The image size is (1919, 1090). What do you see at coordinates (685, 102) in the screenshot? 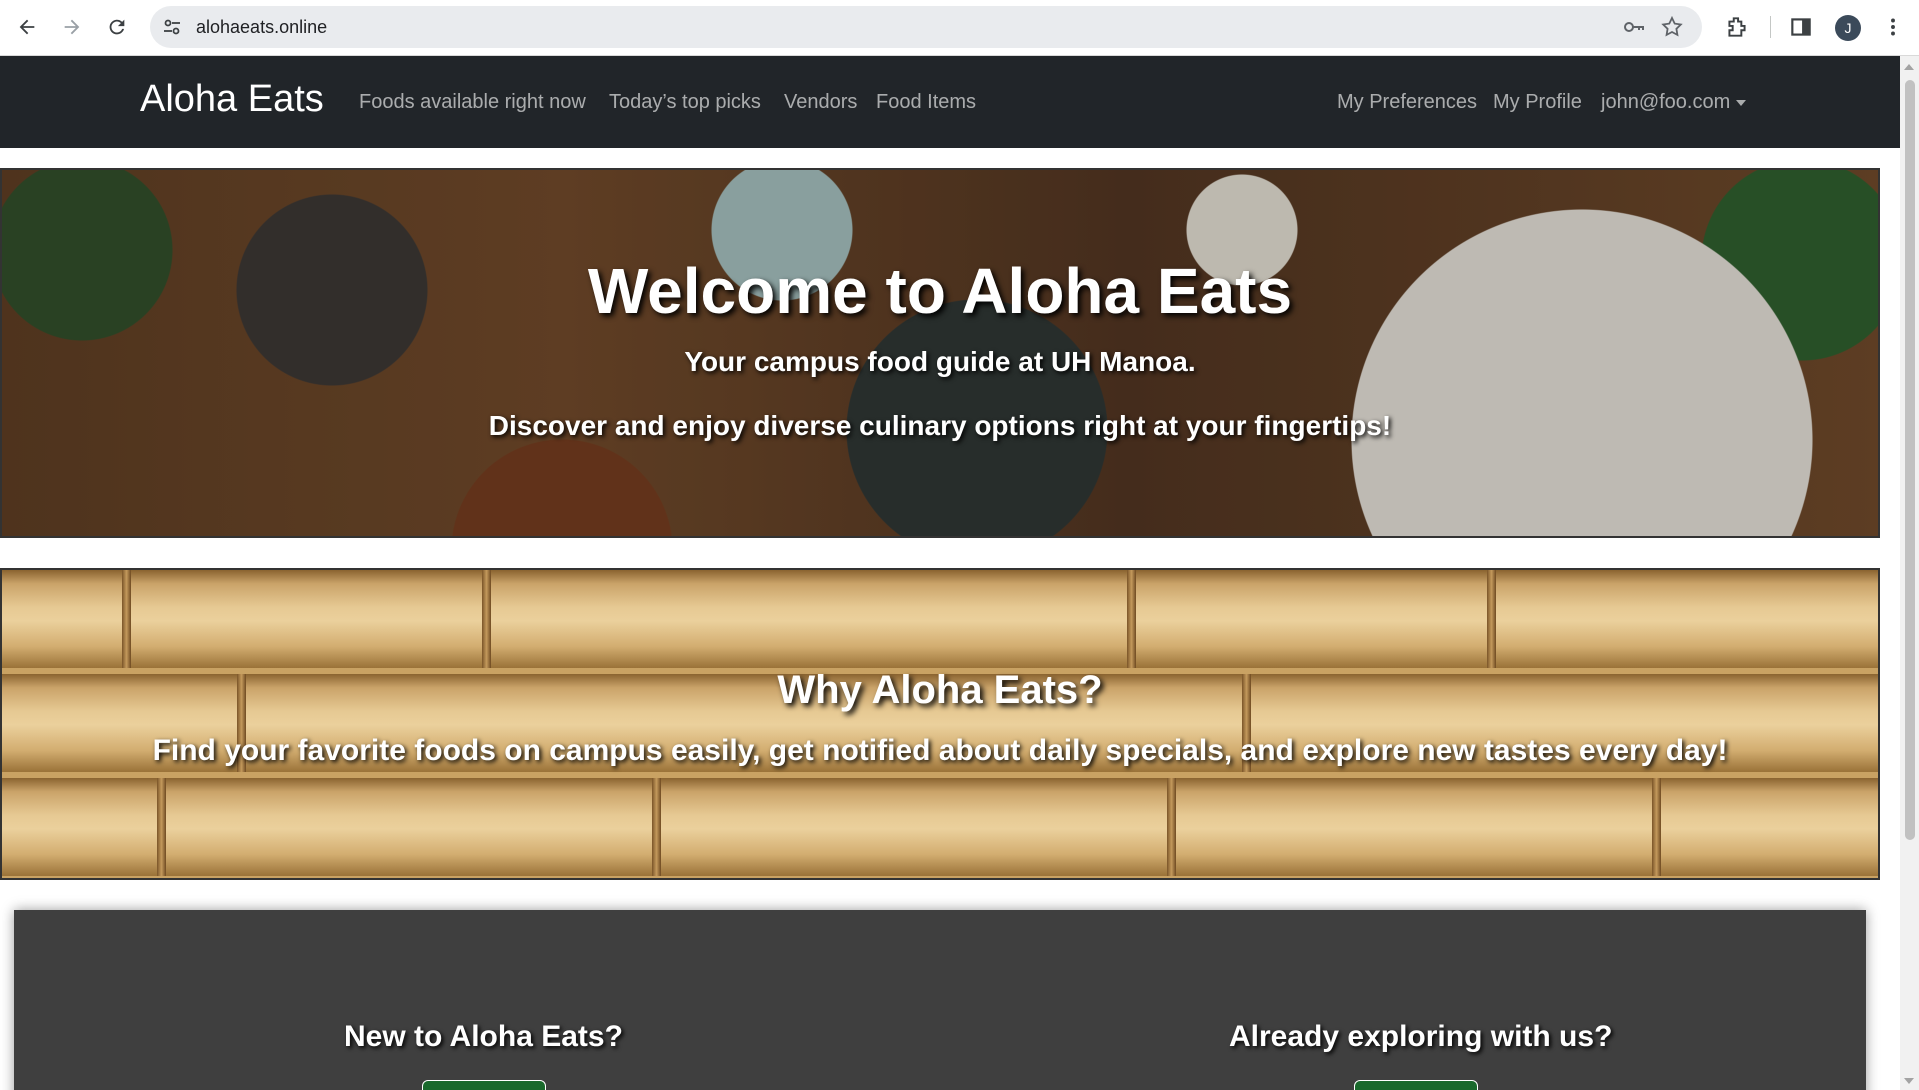
I see `nav-link-top-picks: Today’s top picks` at bounding box center [685, 102].